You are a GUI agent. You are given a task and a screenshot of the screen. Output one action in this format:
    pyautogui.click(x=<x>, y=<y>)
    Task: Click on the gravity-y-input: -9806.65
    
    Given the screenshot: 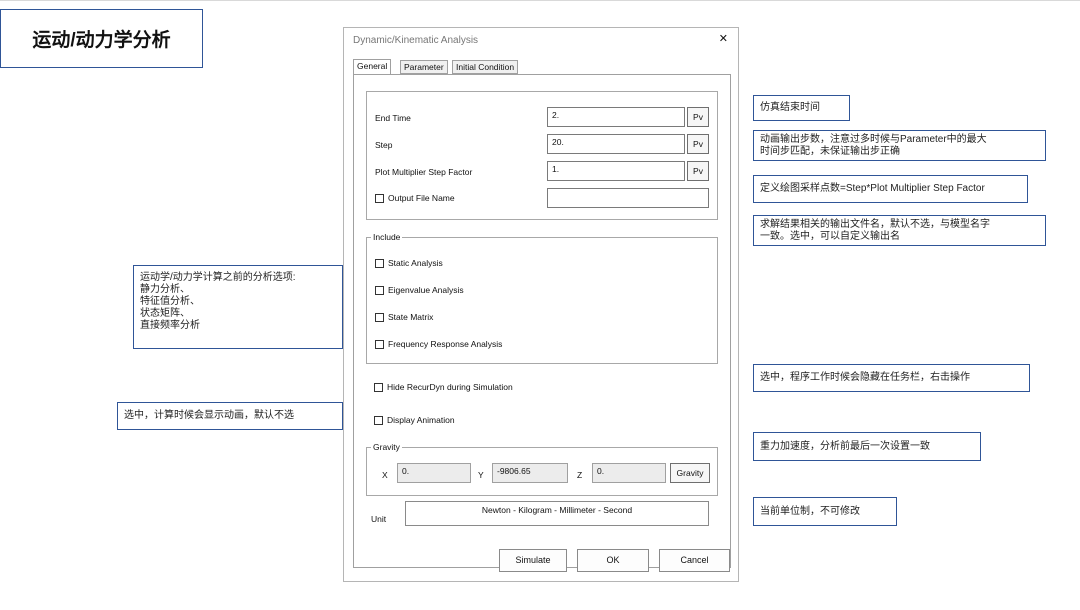 What is the action you would take?
    pyautogui.click(x=530, y=473)
    